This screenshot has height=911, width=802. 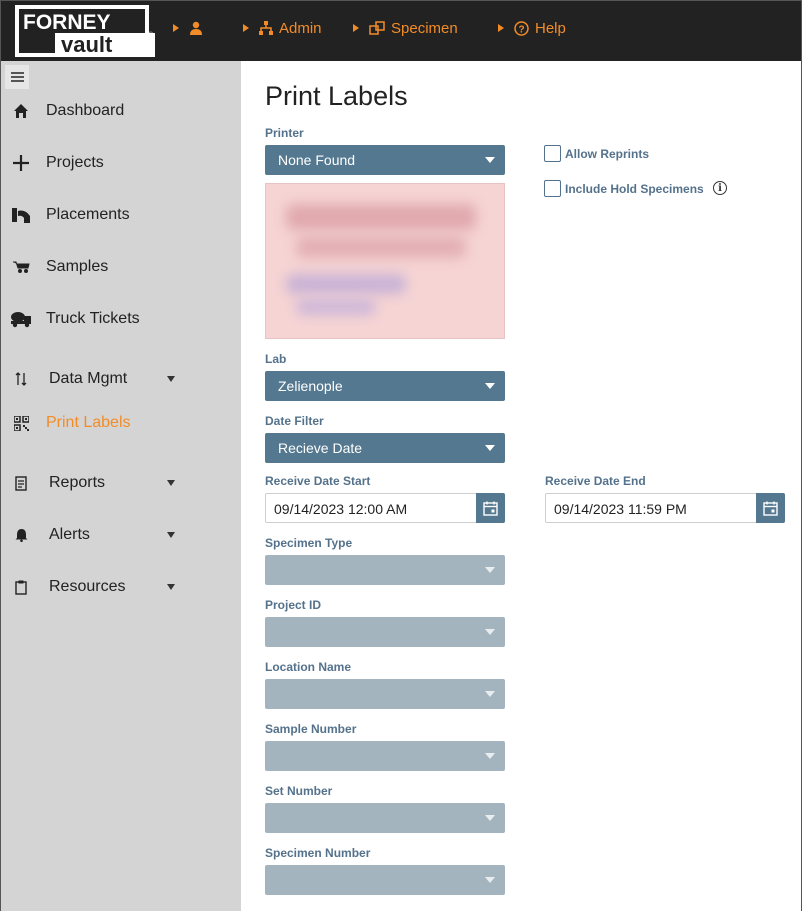 I want to click on top-nav-bar: FORNEY vault ® Admin Specimen ? Help, so click(x=401, y=31).